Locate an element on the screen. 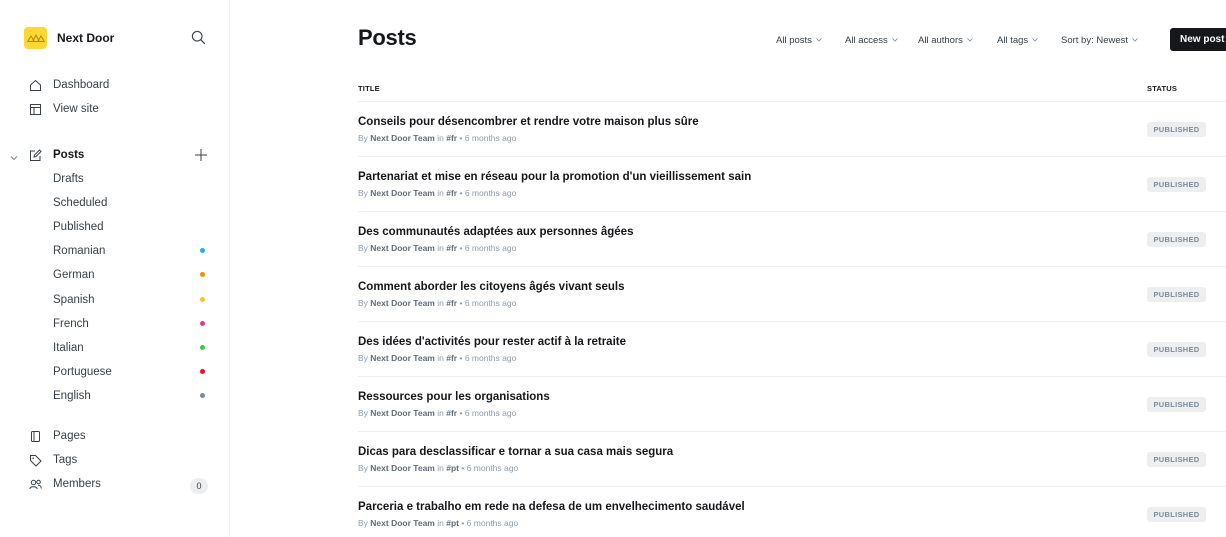 Image resolution: width=1226 pixels, height=537 pixels. sidebar-item-german: German is located at coordinates (133, 275).